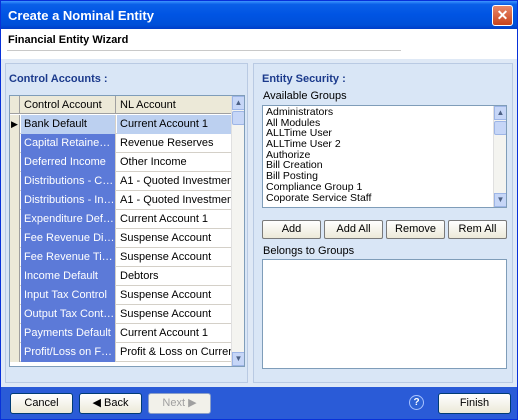  What do you see at coordinates (68, 276) in the screenshot?
I see `control-account-cell: Income Default` at bounding box center [68, 276].